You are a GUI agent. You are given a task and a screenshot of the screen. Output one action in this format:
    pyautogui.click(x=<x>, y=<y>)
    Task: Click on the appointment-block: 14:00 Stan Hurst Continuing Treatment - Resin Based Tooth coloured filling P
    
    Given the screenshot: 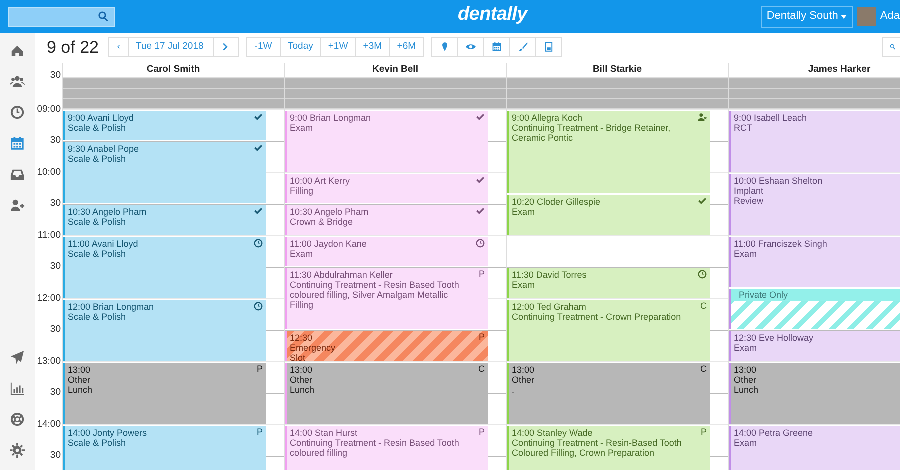 What is the action you would take?
    pyautogui.click(x=386, y=448)
    